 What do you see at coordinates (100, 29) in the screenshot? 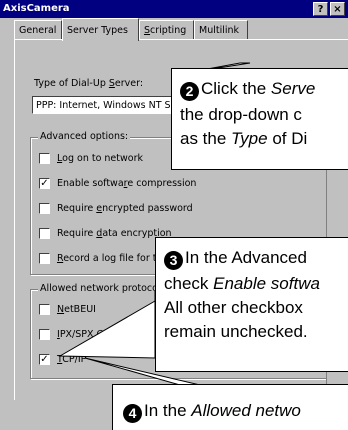
I see `tab-server-types: Server Types` at bounding box center [100, 29].